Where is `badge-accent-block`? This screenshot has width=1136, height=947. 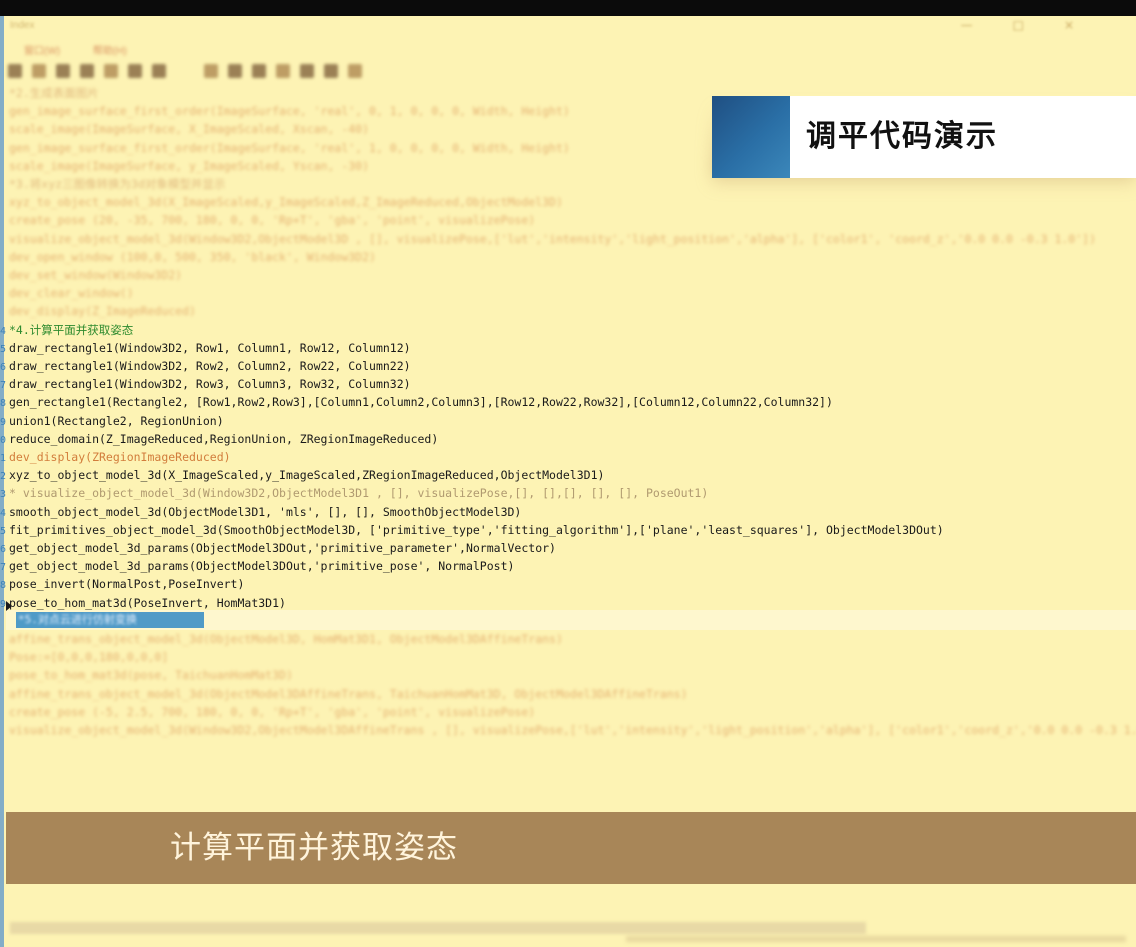 badge-accent-block is located at coordinates (751, 137).